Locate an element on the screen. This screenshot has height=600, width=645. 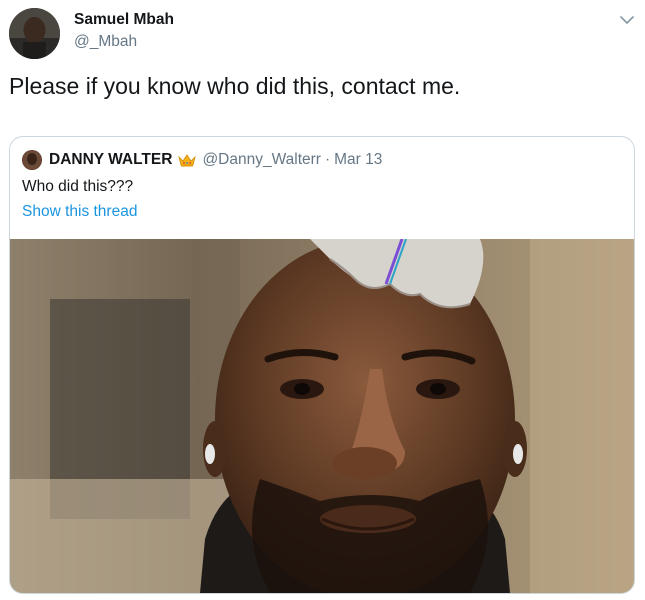
quoted-tweet-text: Who did this??? is located at coordinates (78, 186).